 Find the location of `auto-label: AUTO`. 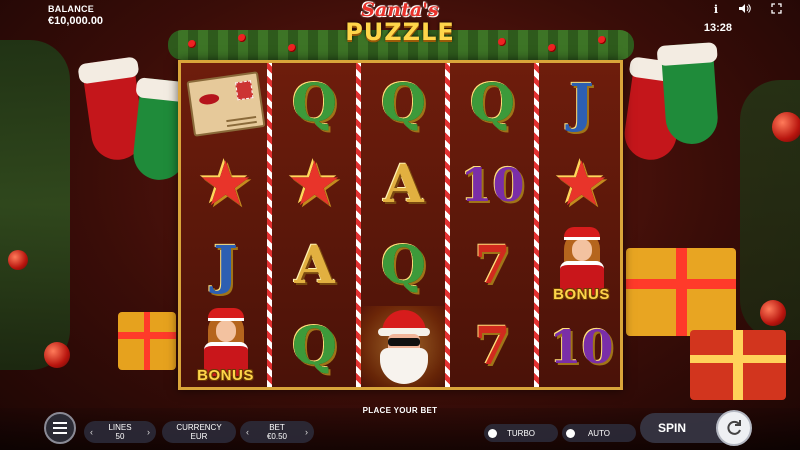

auto-label: AUTO is located at coordinates (599, 433).